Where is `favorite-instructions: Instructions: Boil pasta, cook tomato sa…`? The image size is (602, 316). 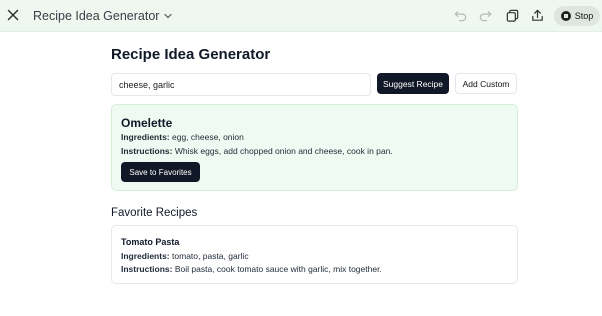
favorite-instructions: Instructions: Boil pasta, cook tomato sa… is located at coordinates (251, 269).